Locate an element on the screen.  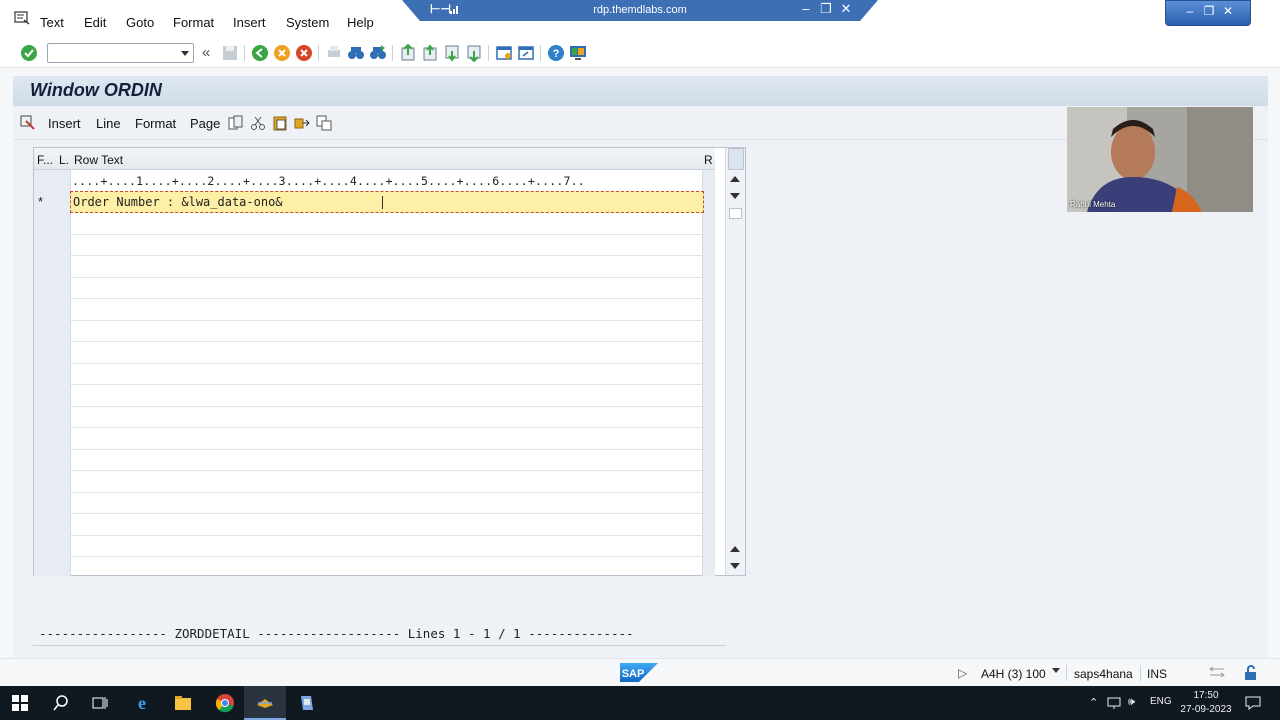
duplicate-icon is located at coordinates (324, 123).